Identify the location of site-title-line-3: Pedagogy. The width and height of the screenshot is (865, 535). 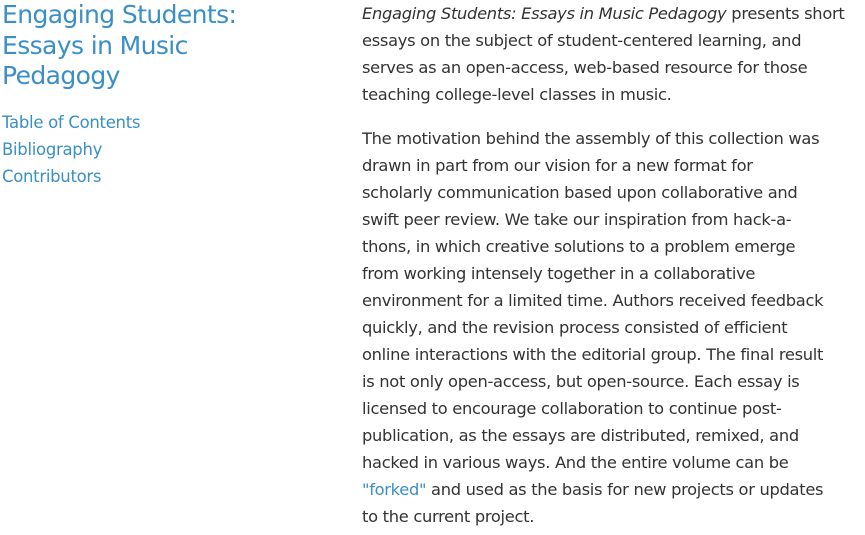
(167, 76).